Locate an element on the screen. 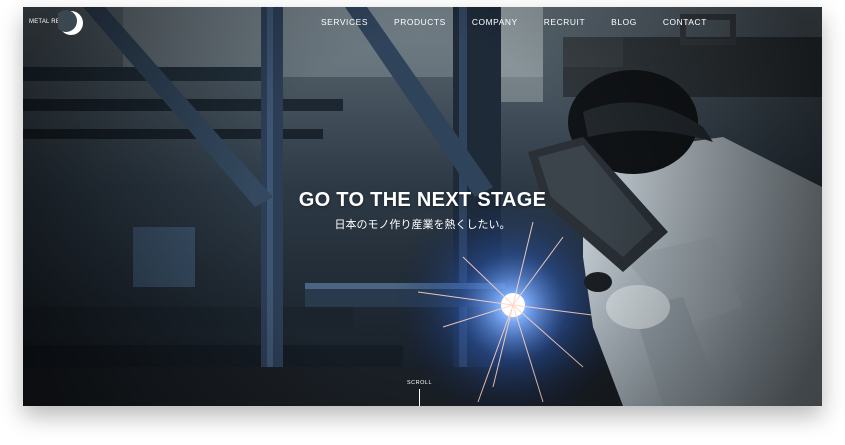 This screenshot has width=845, height=445. nav-item-contact: CONTACT is located at coordinates (685, 22).